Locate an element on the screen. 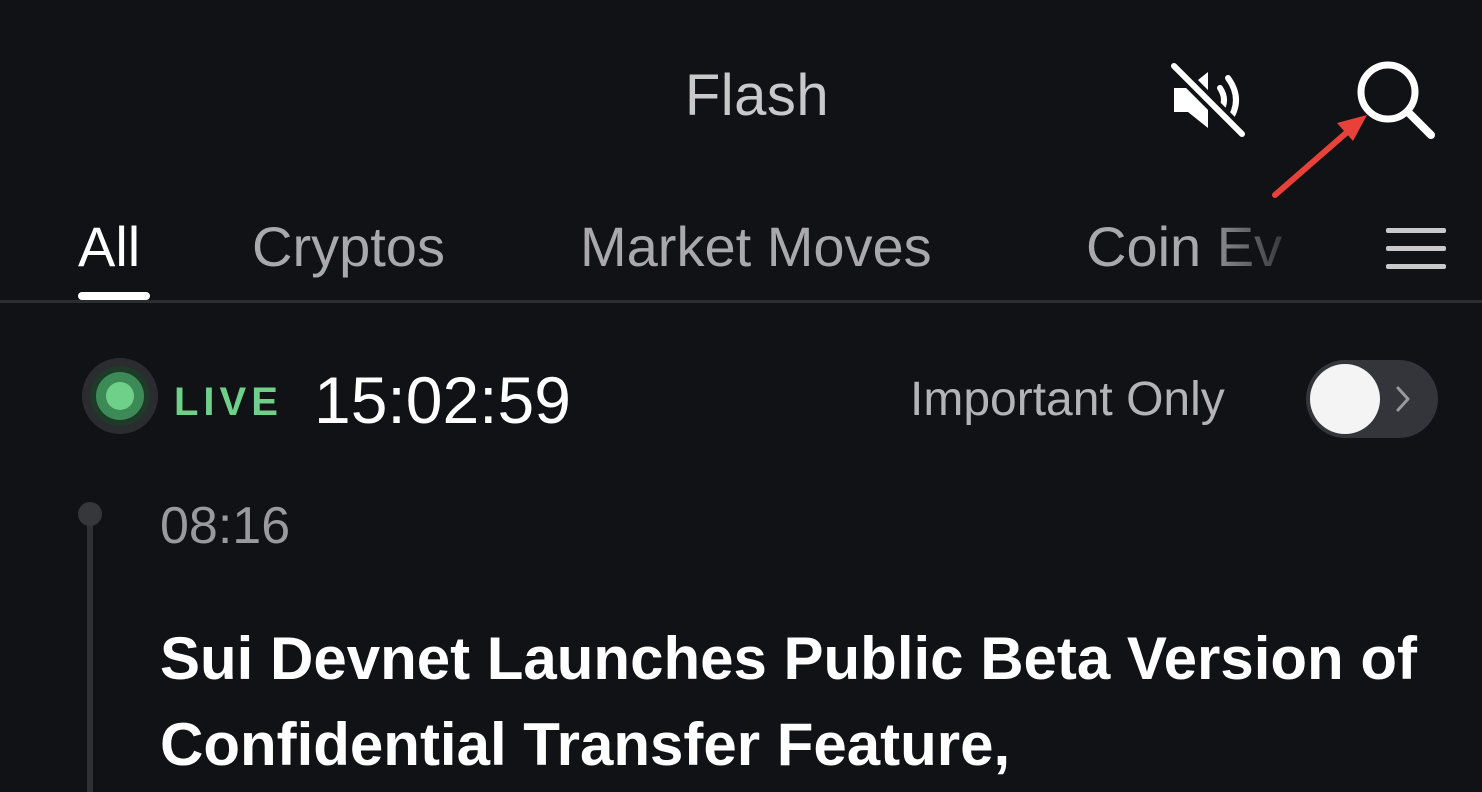 The height and width of the screenshot is (792, 1482). timeline-line is located at coordinates (90, 654).